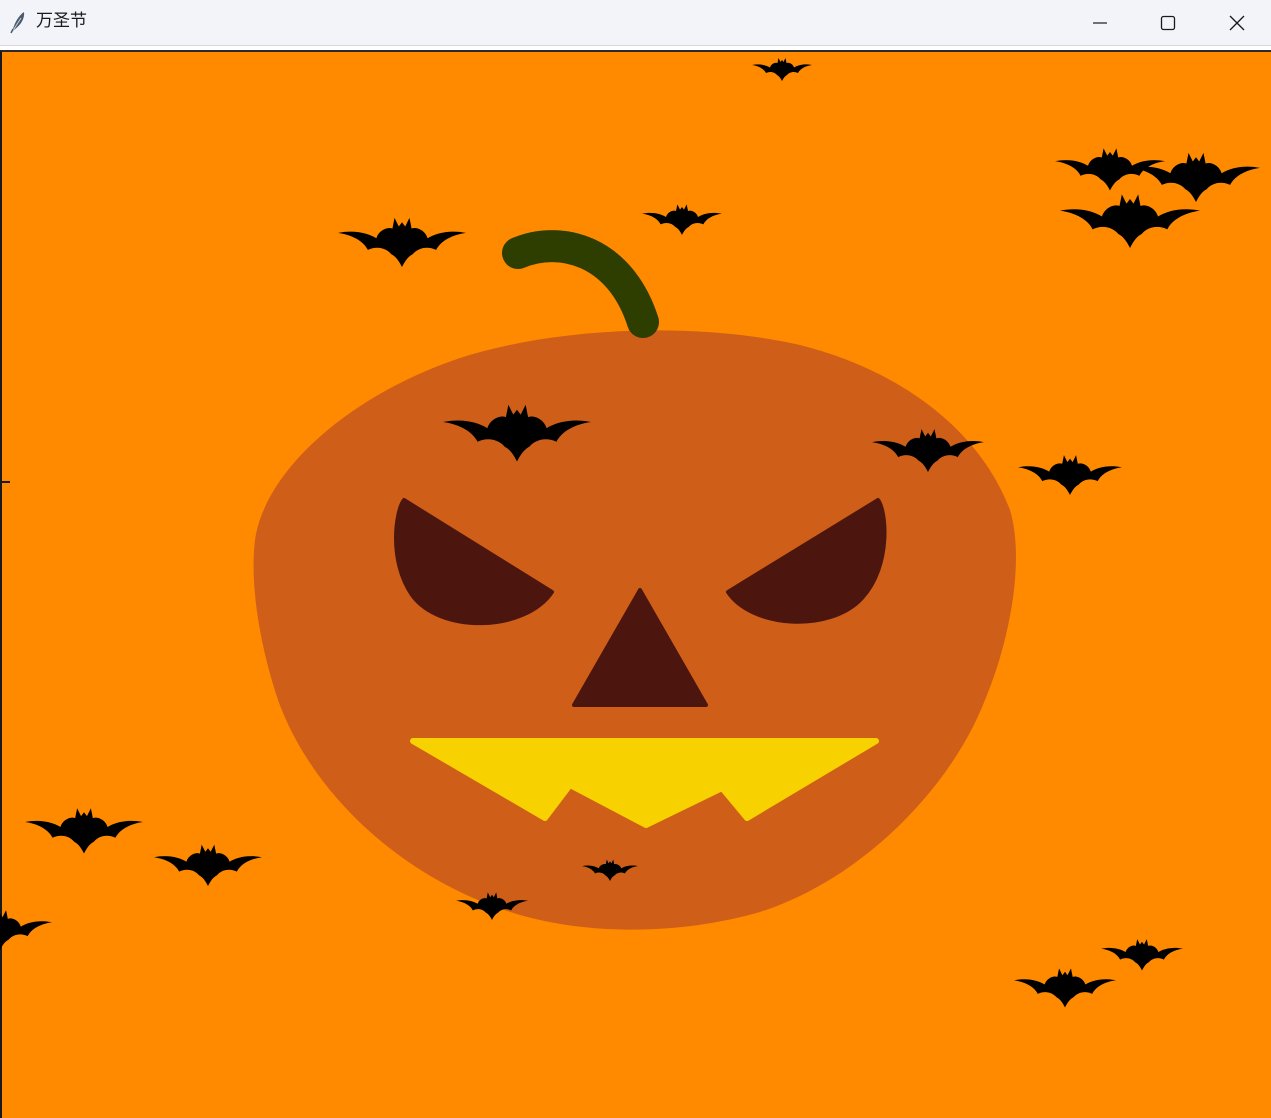 This screenshot has width=1271, height=1118. I want to click on pumpkin-stem, so click(580, 284).